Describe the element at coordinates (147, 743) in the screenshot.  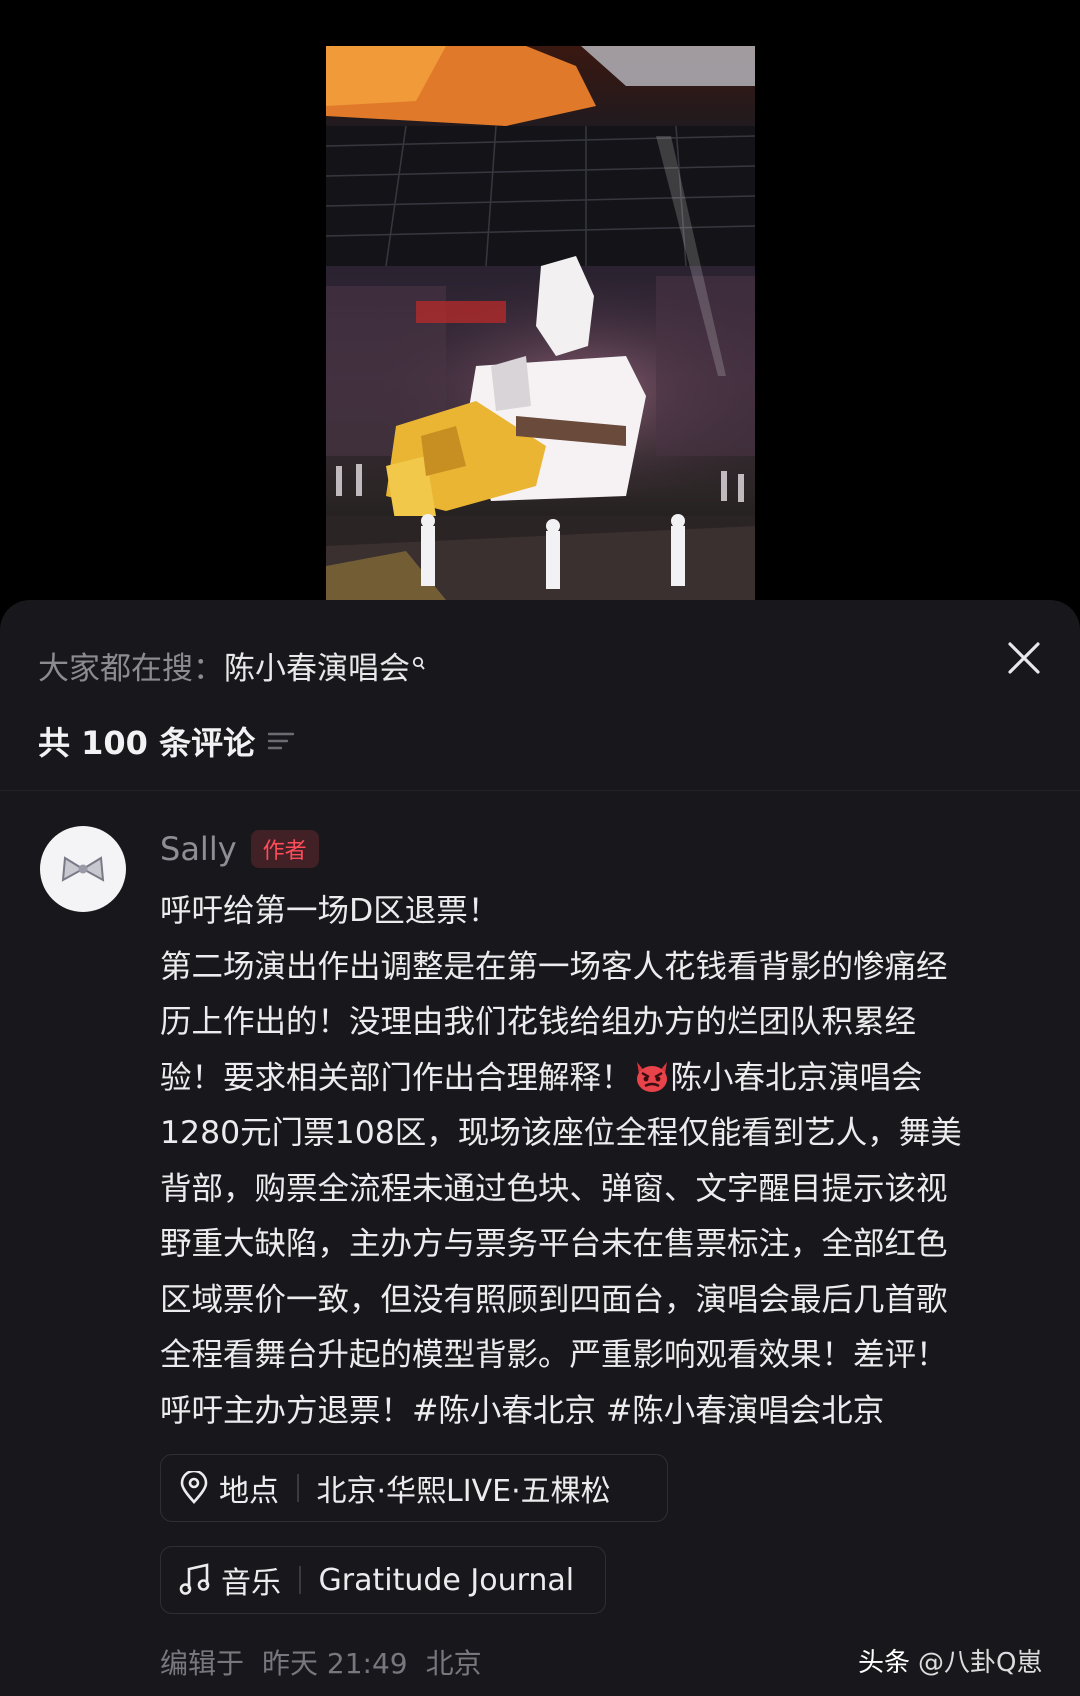
I see `comment-count: 共 100 条评论` at that location.